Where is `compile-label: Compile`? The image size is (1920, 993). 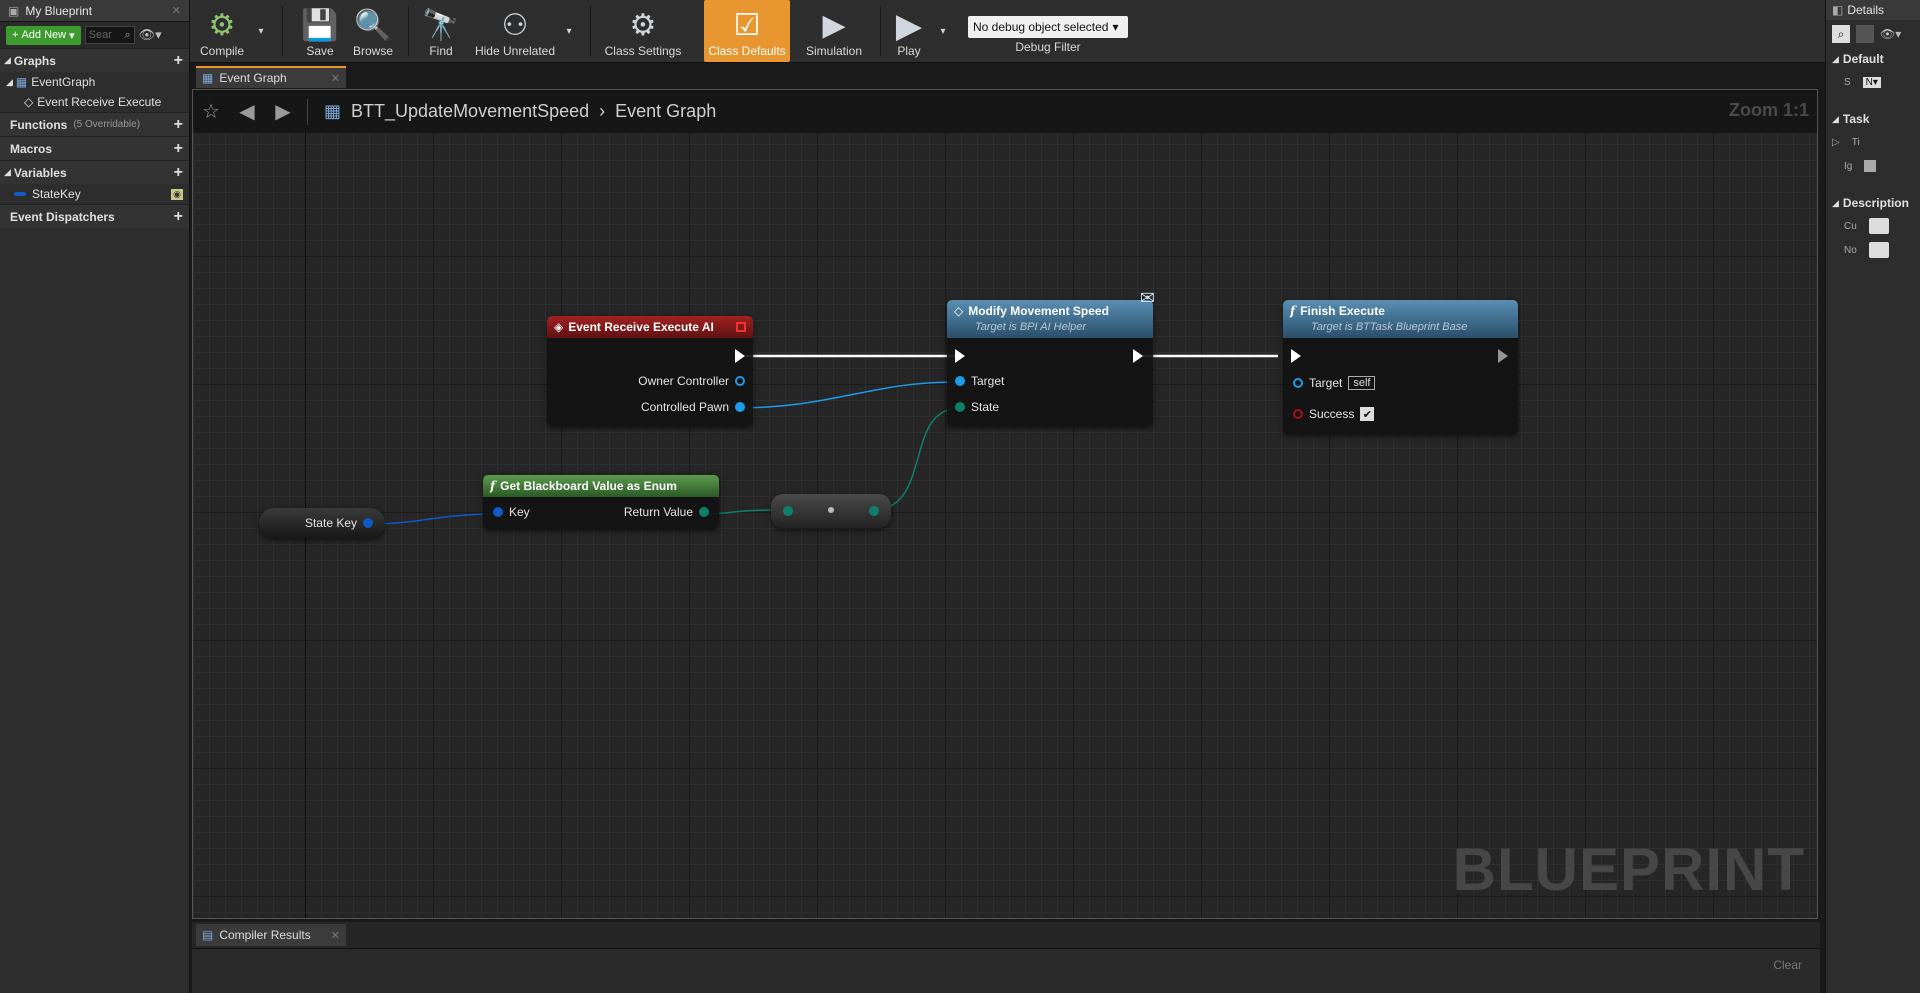
compile-label: Compile is located at coordinates (221, 51).